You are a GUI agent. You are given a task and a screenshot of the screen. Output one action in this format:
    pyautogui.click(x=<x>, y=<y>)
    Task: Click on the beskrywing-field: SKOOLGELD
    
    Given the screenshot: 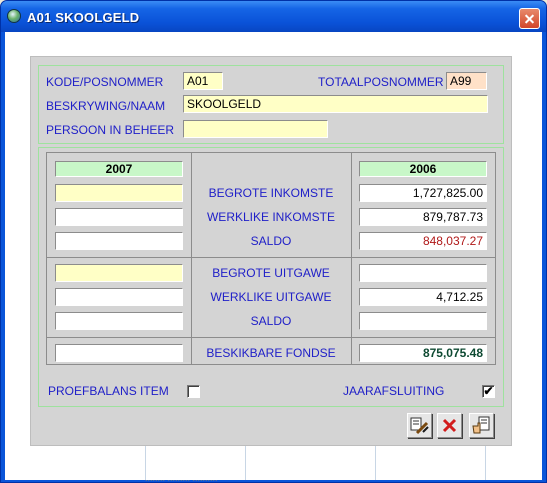 What is the action you would take?
    pyautogui.click(x=335, y=104)
    